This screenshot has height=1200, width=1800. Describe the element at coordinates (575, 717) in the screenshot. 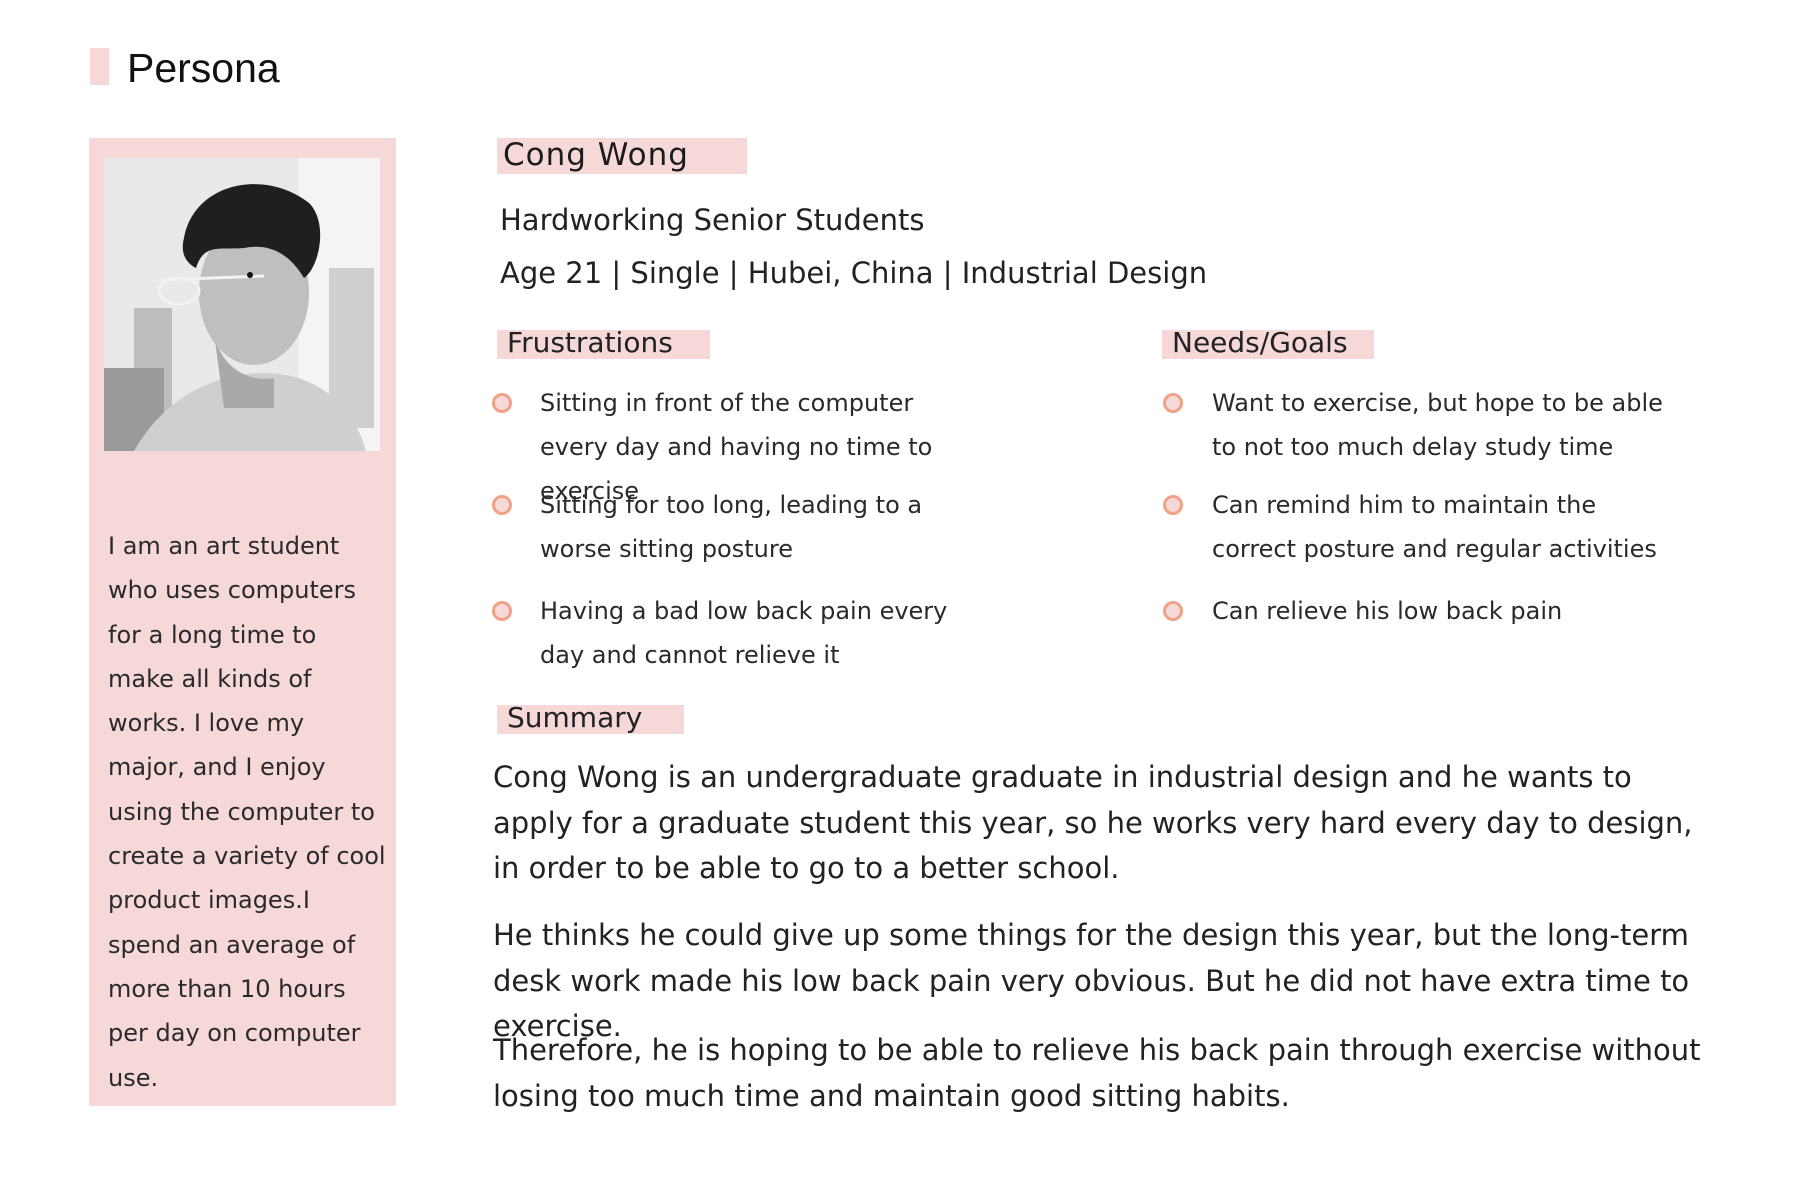

I see `summary-heading: Summary` at that location.